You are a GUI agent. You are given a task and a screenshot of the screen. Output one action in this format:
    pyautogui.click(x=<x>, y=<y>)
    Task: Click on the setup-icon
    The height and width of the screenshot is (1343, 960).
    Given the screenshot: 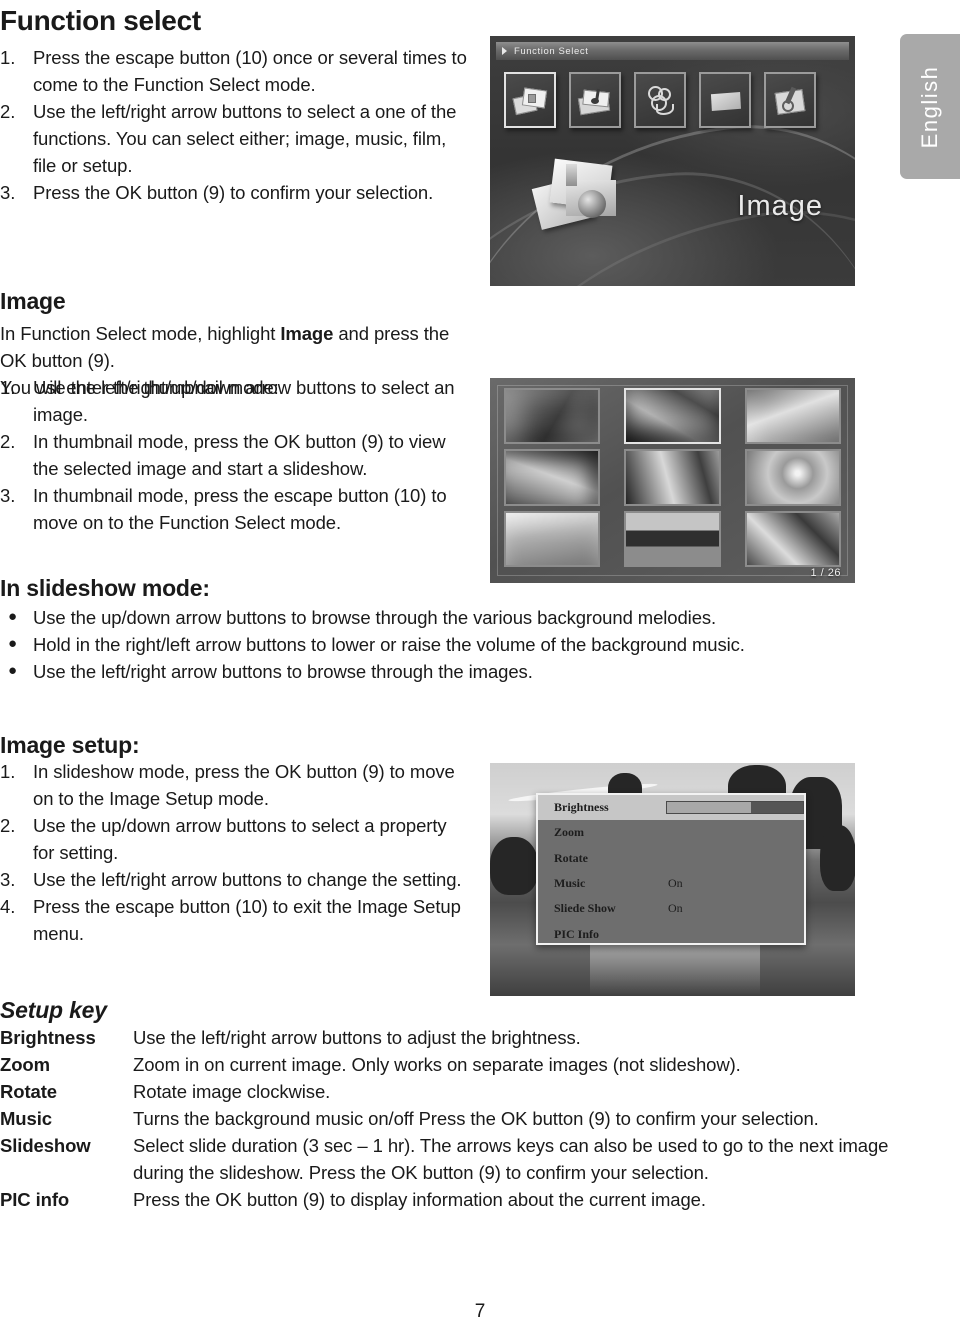 What is the action you would take?
    pyautogui.click(x=790, y=100)
    